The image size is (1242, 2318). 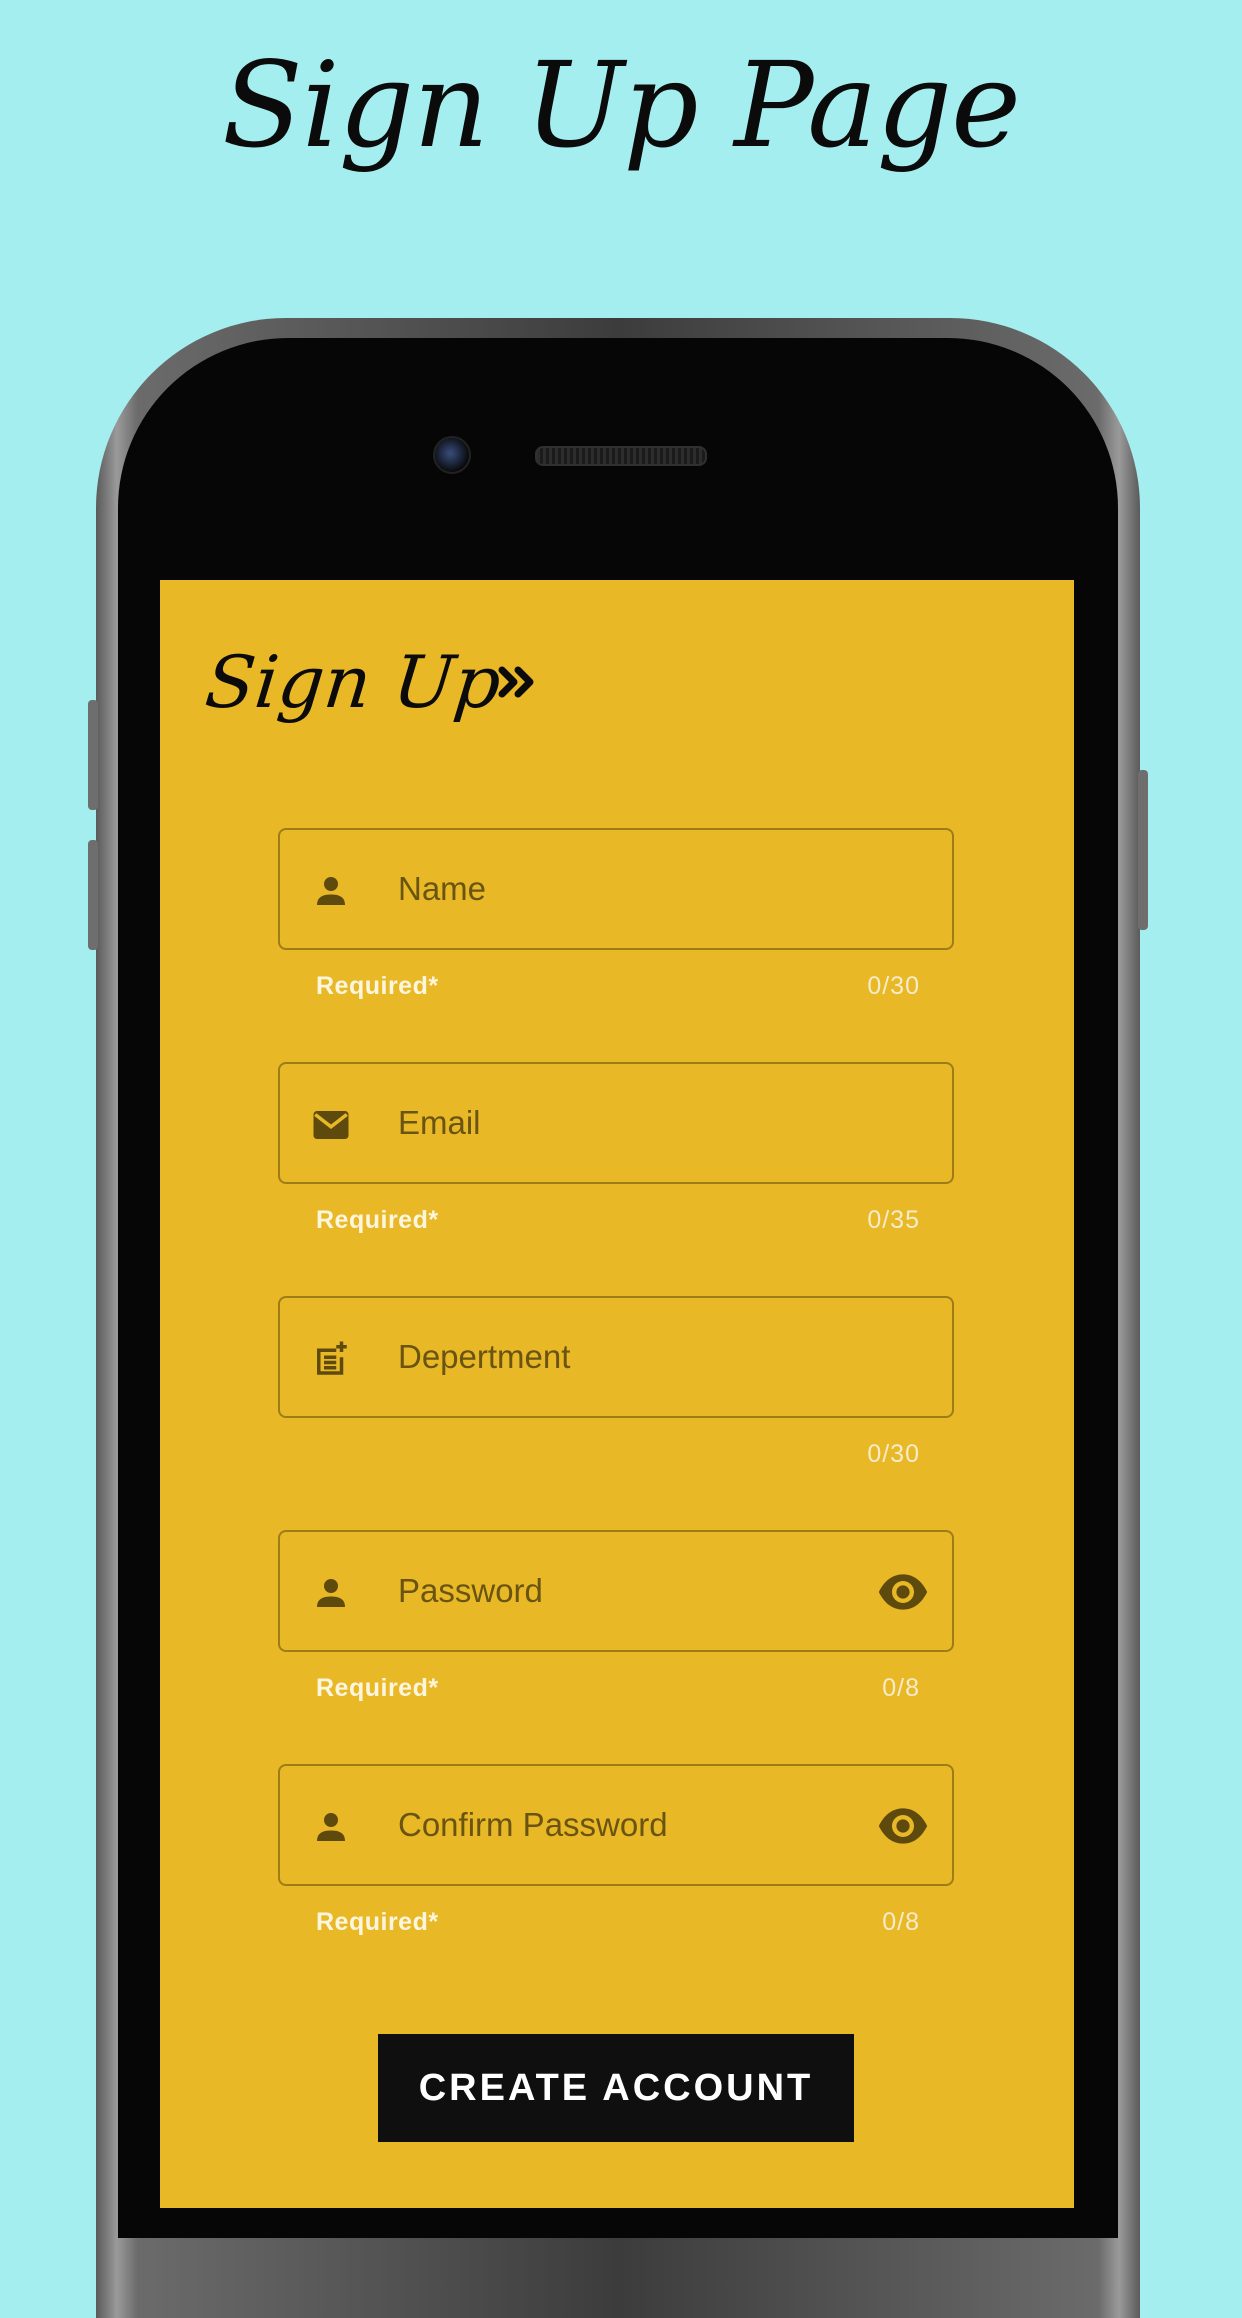 I want to click on name-char-counter: 0/30, so click(x=893, y=986).